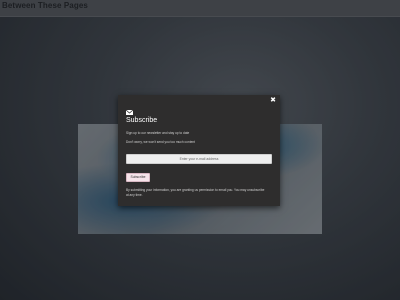 This screenshot has height=300, width=400. Describe the element at coordinates (273, 100) in the screenshot. I see `close-icon: ✖` at that location.